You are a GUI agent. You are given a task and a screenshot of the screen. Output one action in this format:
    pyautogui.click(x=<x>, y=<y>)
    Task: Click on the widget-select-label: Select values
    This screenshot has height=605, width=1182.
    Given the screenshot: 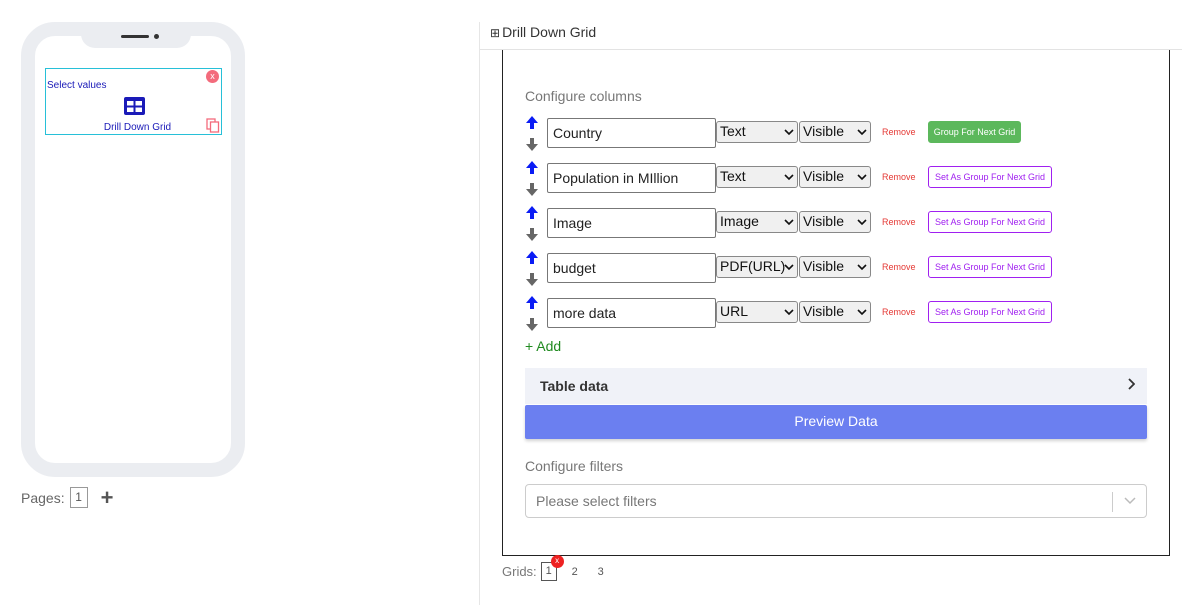 What is the action you would take?
    pyautogui.click(x=77, y=85)
    